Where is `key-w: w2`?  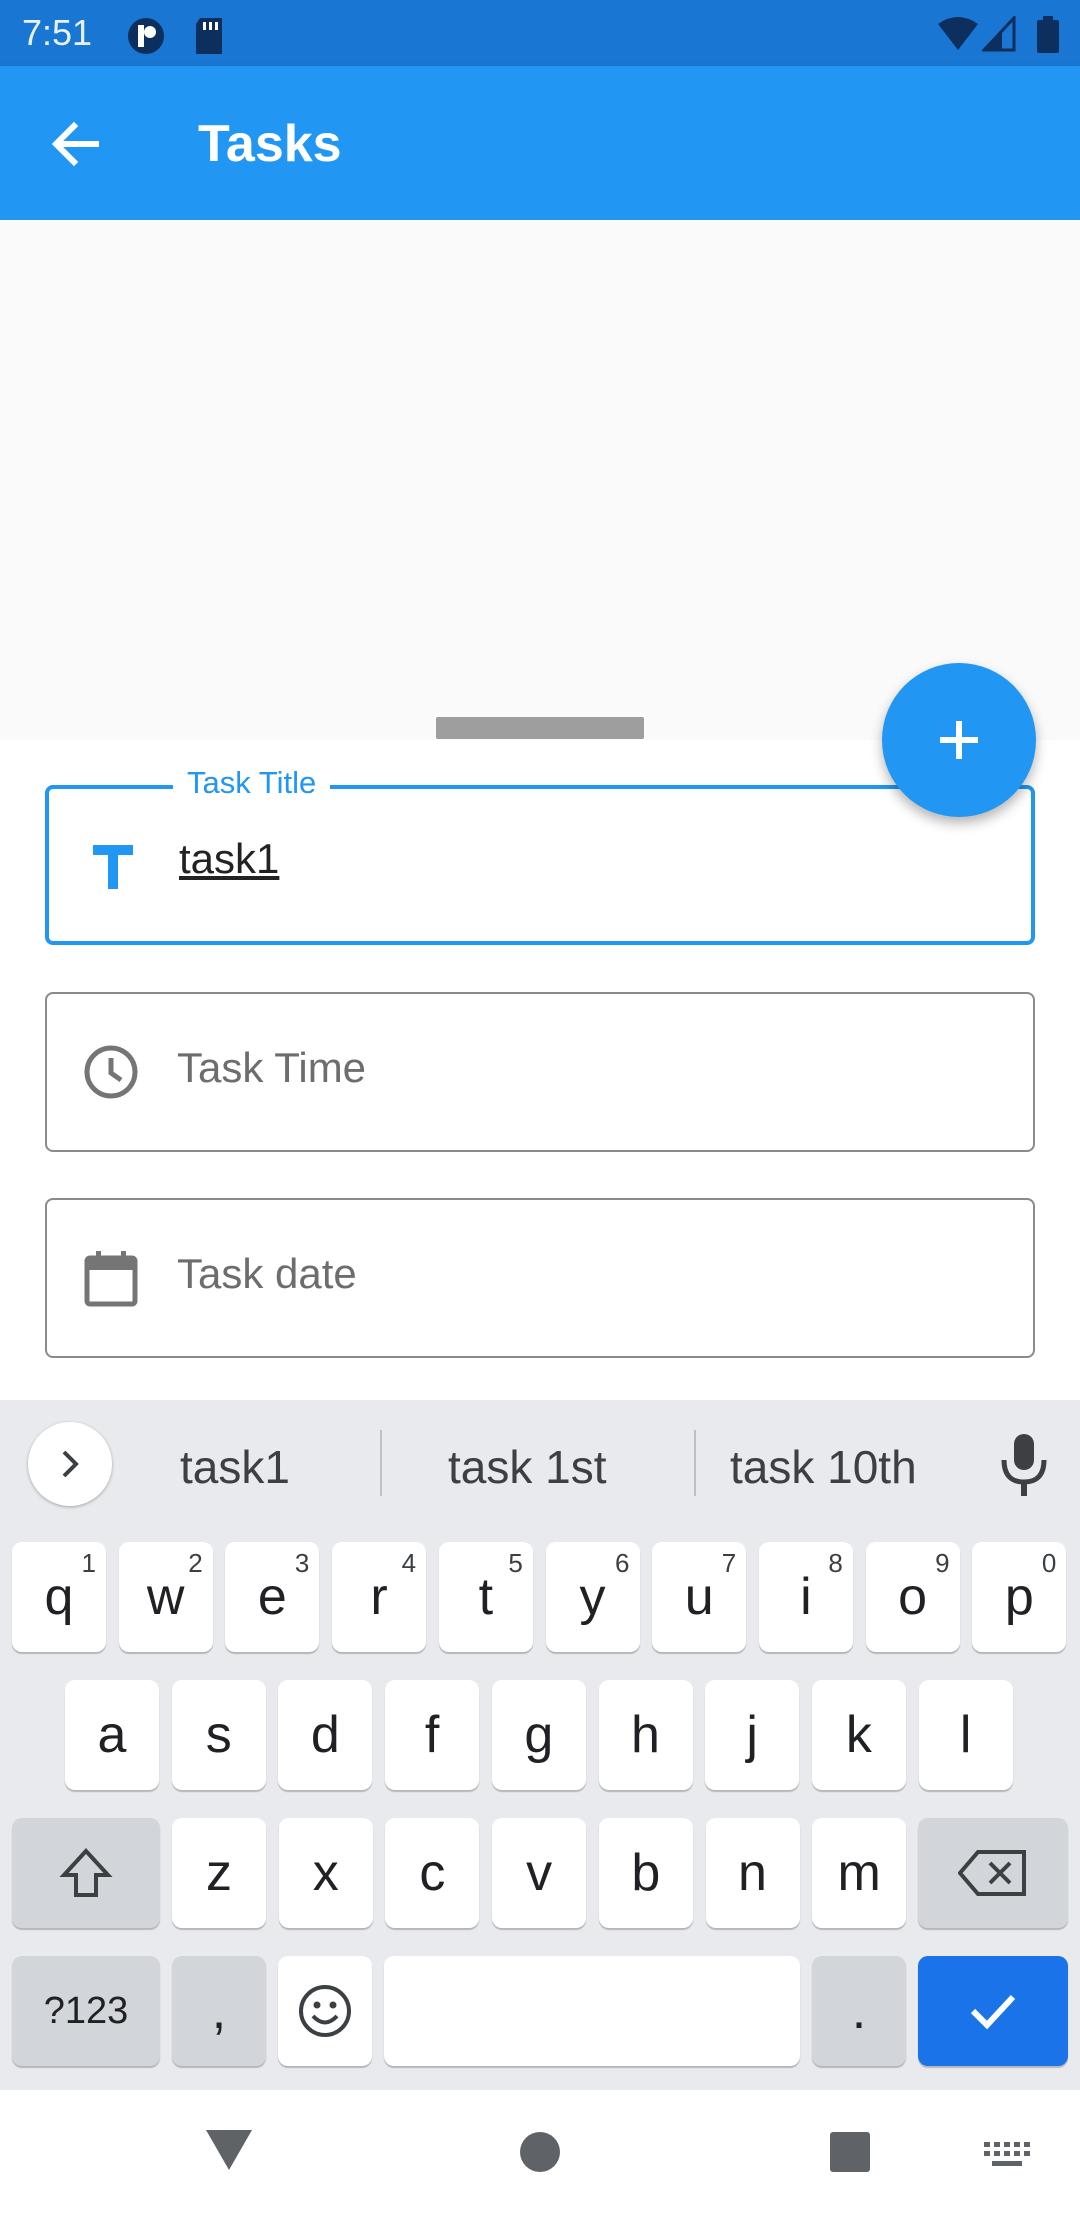
key-w: w2 is located at coordinates (165, 1597).